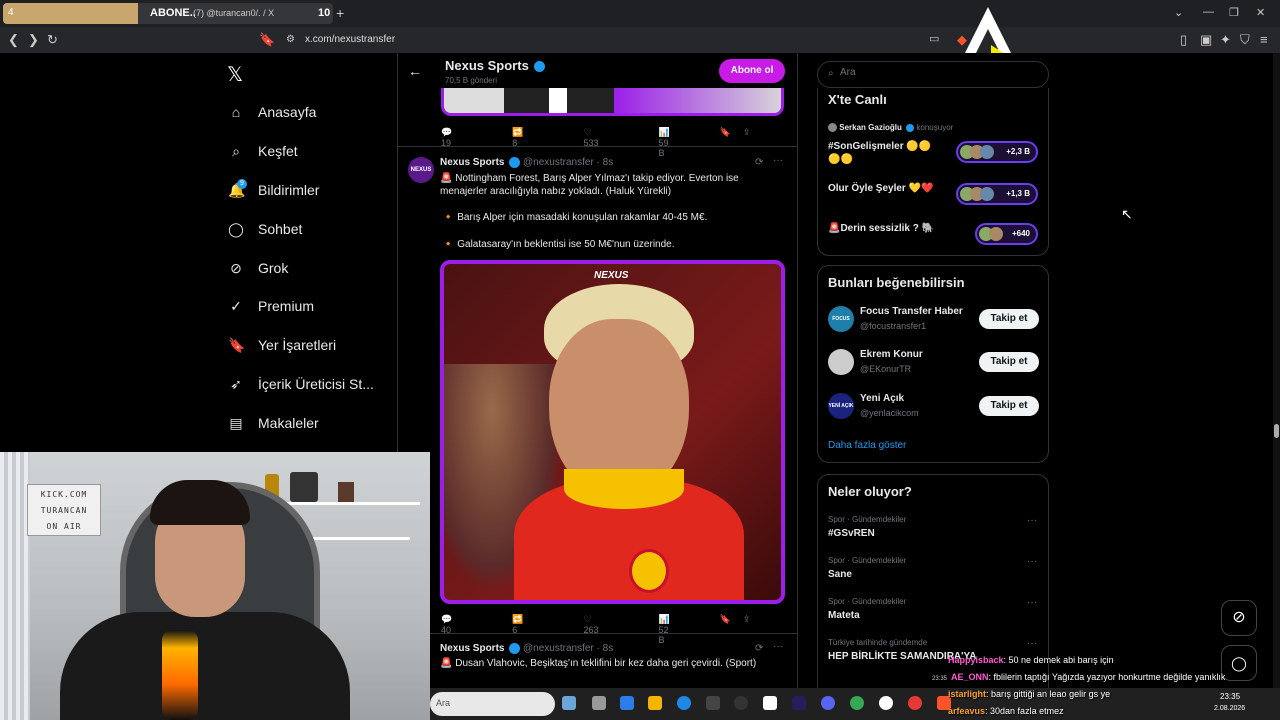  Describe the element at coordinates (265, 229) in the screenshot. I see `nav-item: ◯ Sohbet` at that location.